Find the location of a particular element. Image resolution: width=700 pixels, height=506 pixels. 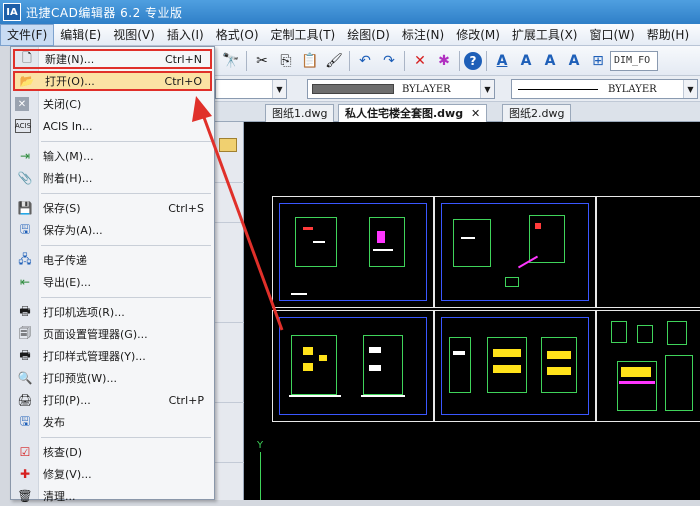

delete-icon: ✕ is located at coordinates (420, 61).